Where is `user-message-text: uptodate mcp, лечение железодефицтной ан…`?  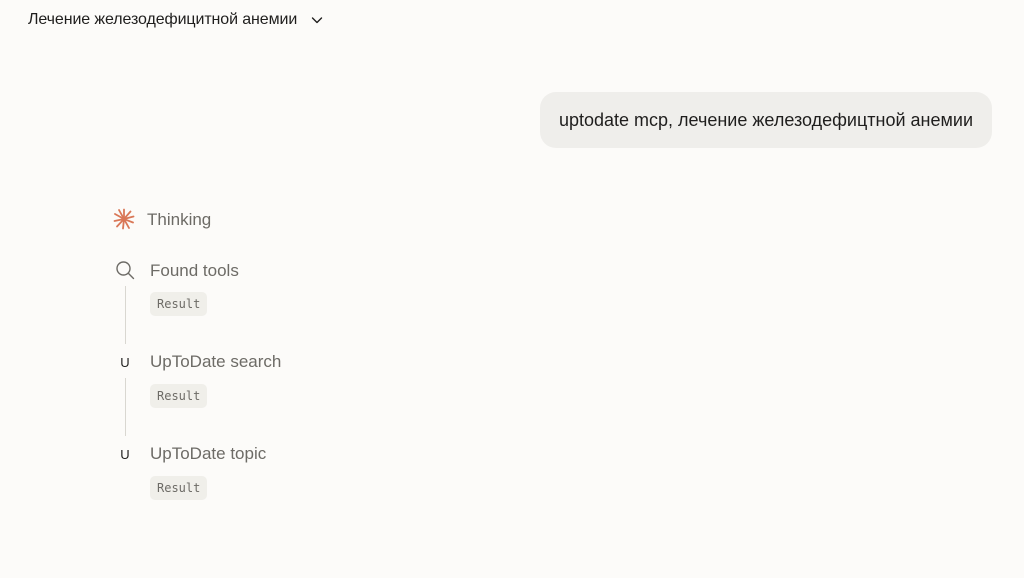 user-message-text: uptodate mcp, лечение железодефицтной ан… is located at coordinates (765, 119).